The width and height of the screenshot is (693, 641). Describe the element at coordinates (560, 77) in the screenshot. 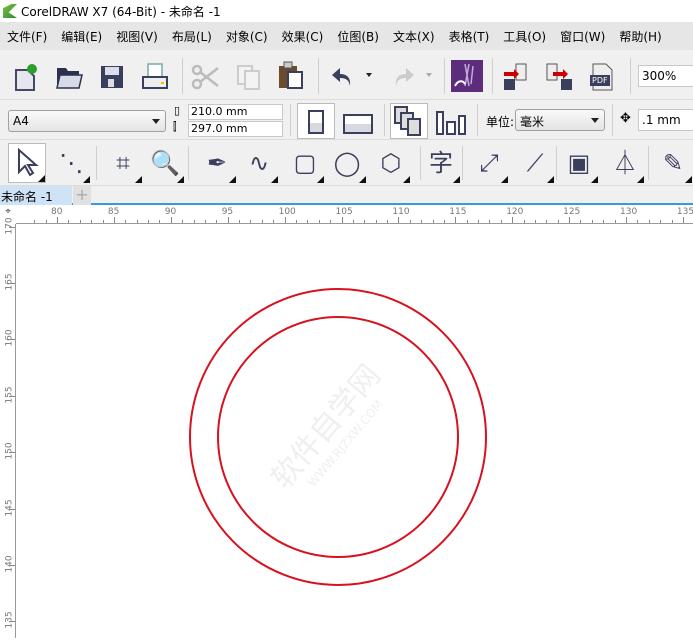

I see `export-icon` at that location.